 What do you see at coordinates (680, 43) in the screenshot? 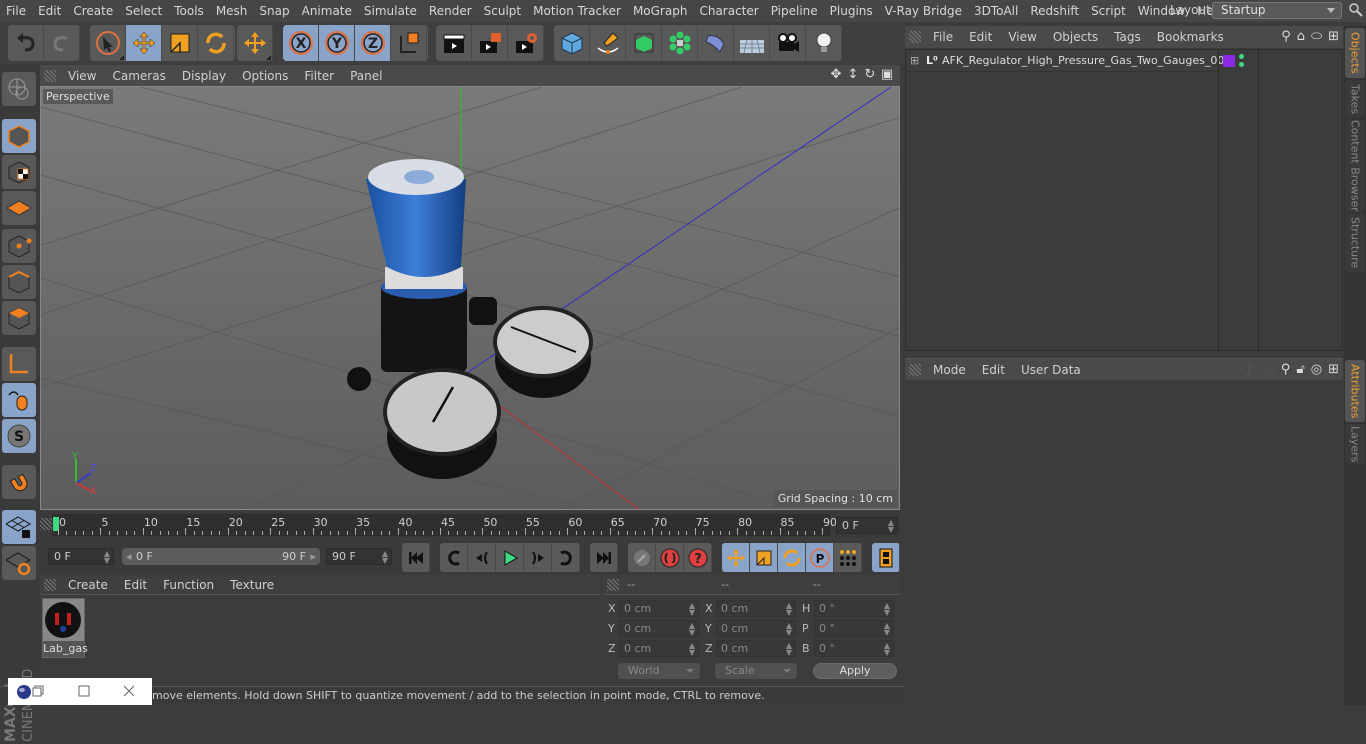
I see `cloner-button` at bounding box center [680, 43].